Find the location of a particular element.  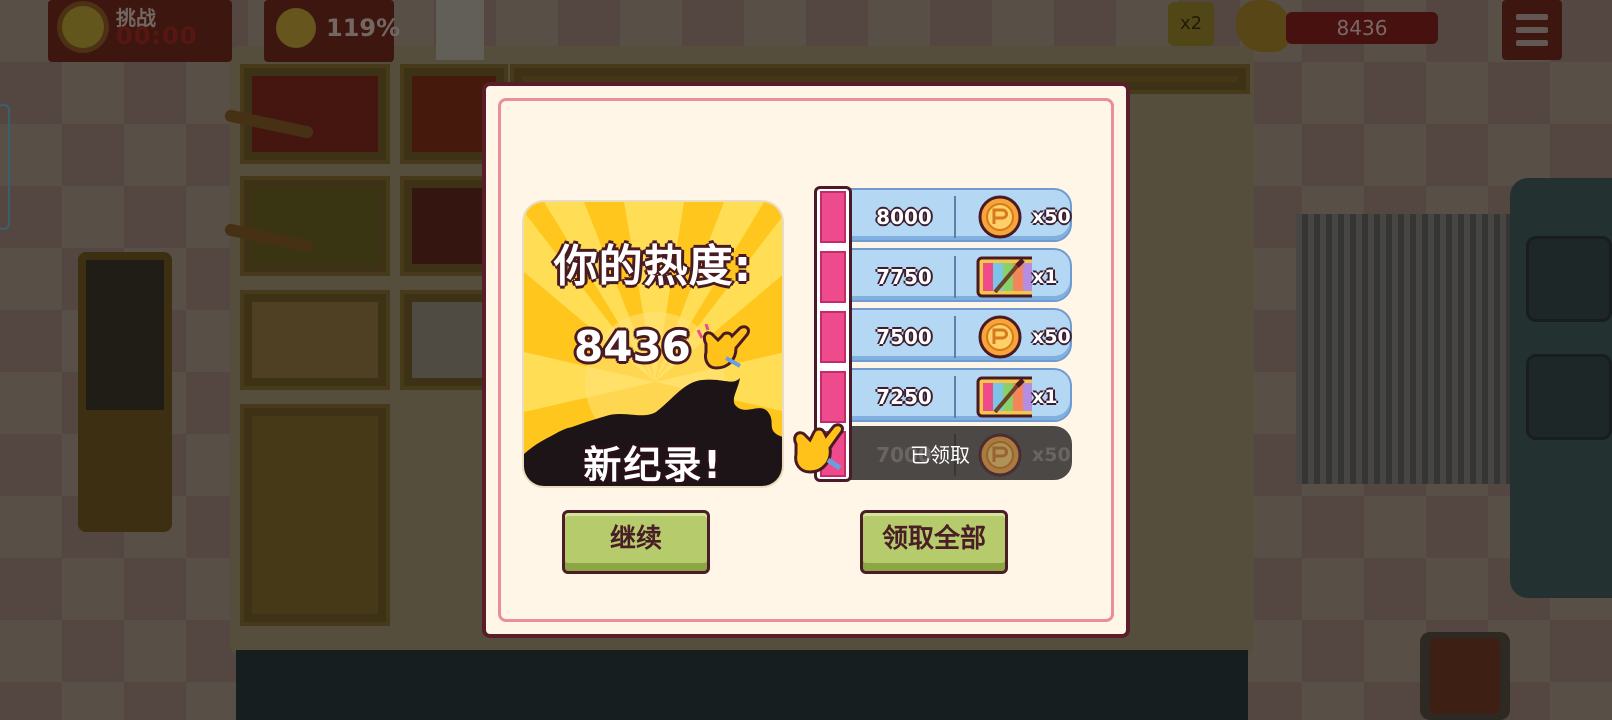

reward-threshold: 7250 is located at coordinates (904, 397).